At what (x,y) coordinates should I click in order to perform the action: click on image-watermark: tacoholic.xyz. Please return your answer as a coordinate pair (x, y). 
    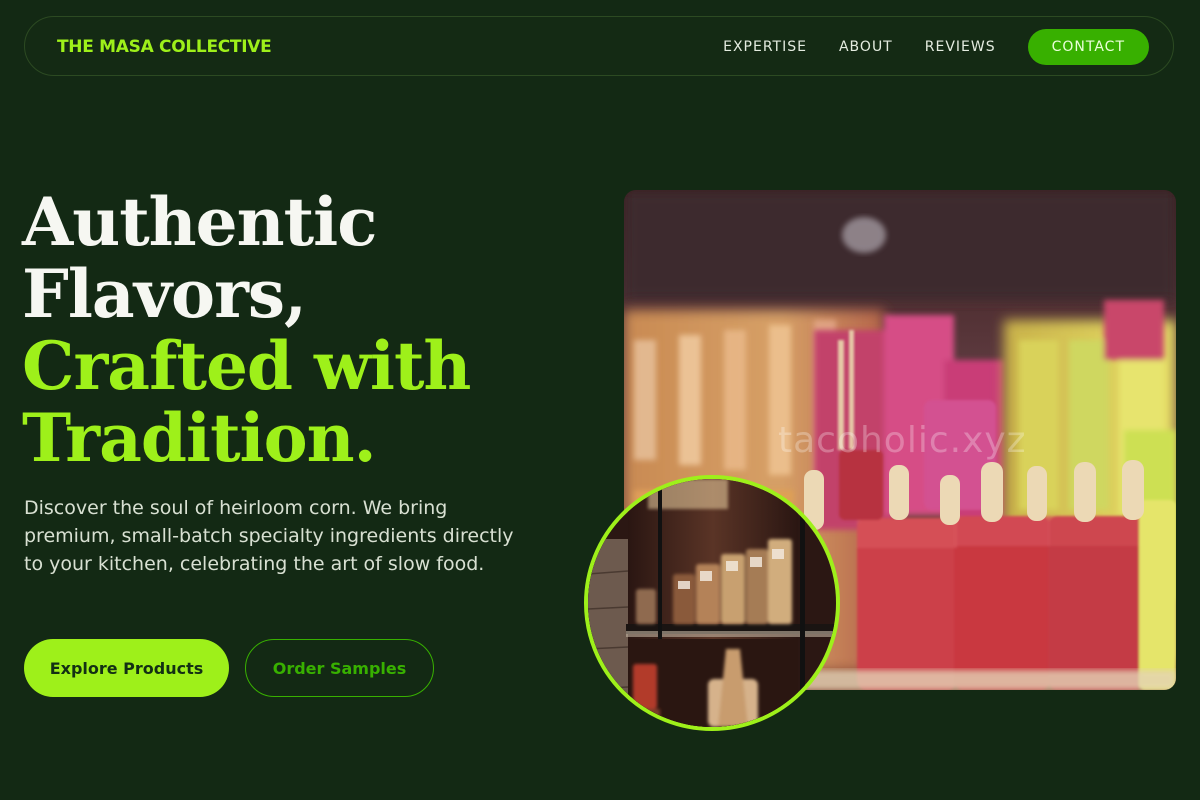
    Looking at the image, I should click on (902, 440).